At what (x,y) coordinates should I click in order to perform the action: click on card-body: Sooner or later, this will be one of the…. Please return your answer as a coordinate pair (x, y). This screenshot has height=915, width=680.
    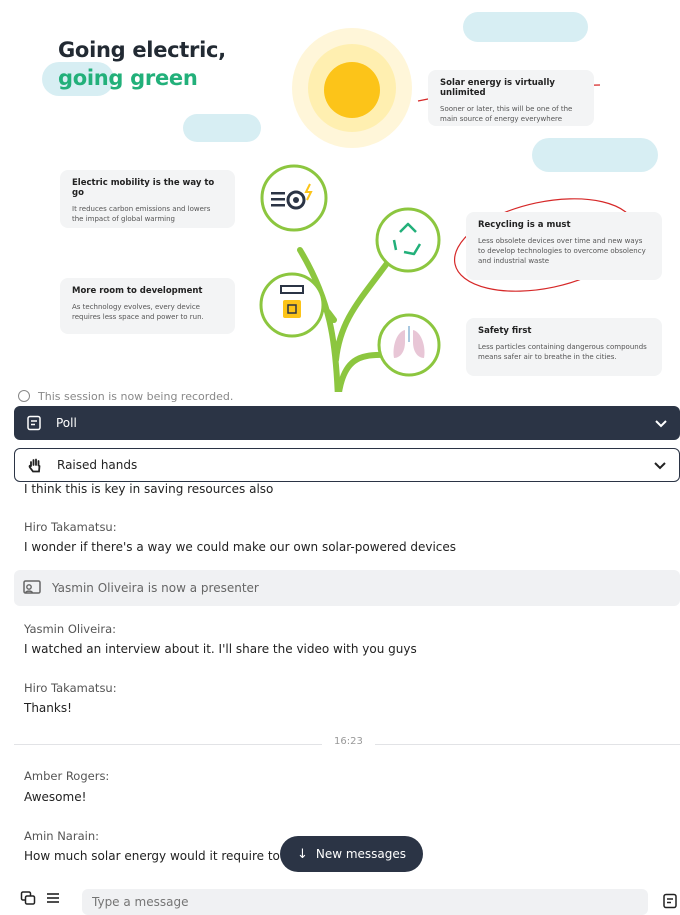
    Looking at the image, I should click on (506, 114).